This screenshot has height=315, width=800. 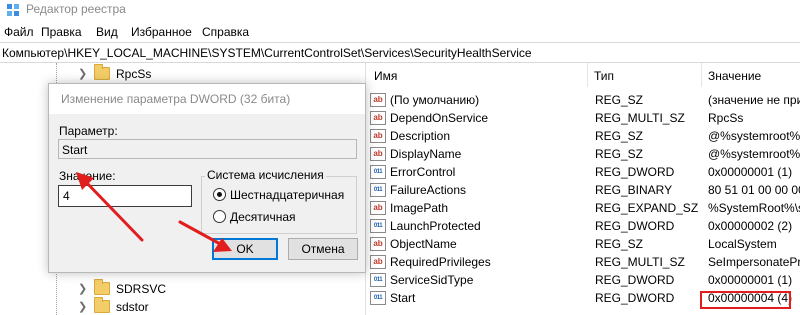 What do you see at coordinates (754, 208) in the screenshot?
I see `row-value: %SystemRoot%\sy` at bounding box center [754, 208].